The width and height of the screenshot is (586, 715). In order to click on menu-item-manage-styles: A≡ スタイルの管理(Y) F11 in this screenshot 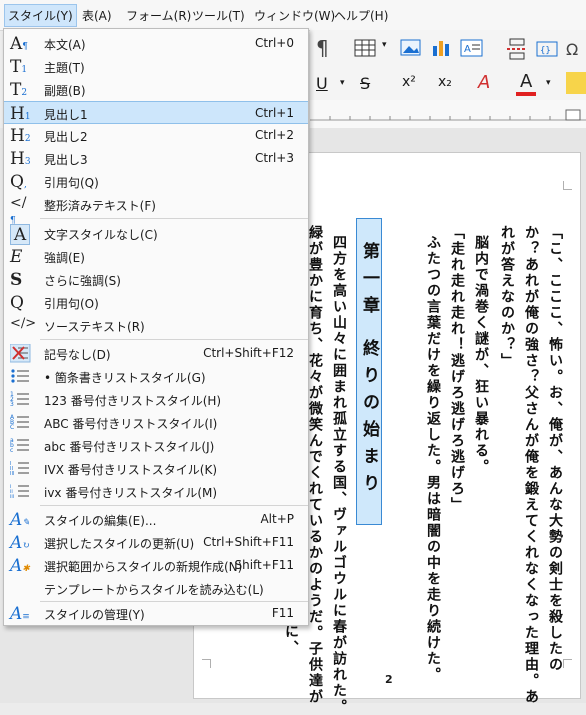, I will do `click(156, 613)`.